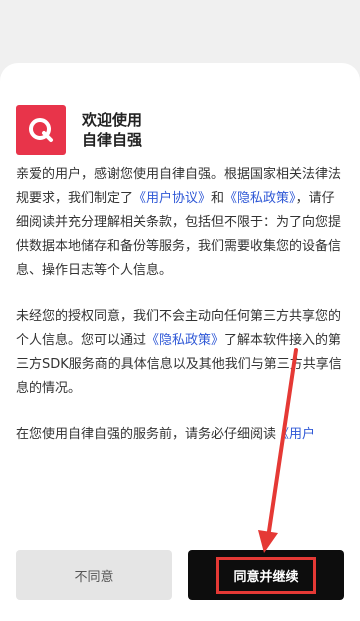 This screenshot has width=360, height=621. What do you see at coordinates (146, 434) in the screenshot?
I see `paragraph-3-text-a: 在您使用自律自强的服务前，请务必仔细阅读` at bounding box center [146, 434].